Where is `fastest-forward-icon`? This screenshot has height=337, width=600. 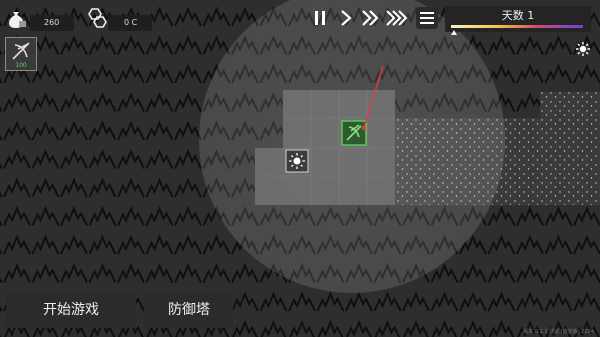 fastest-forward-icon is located at coordinates (397, 18).